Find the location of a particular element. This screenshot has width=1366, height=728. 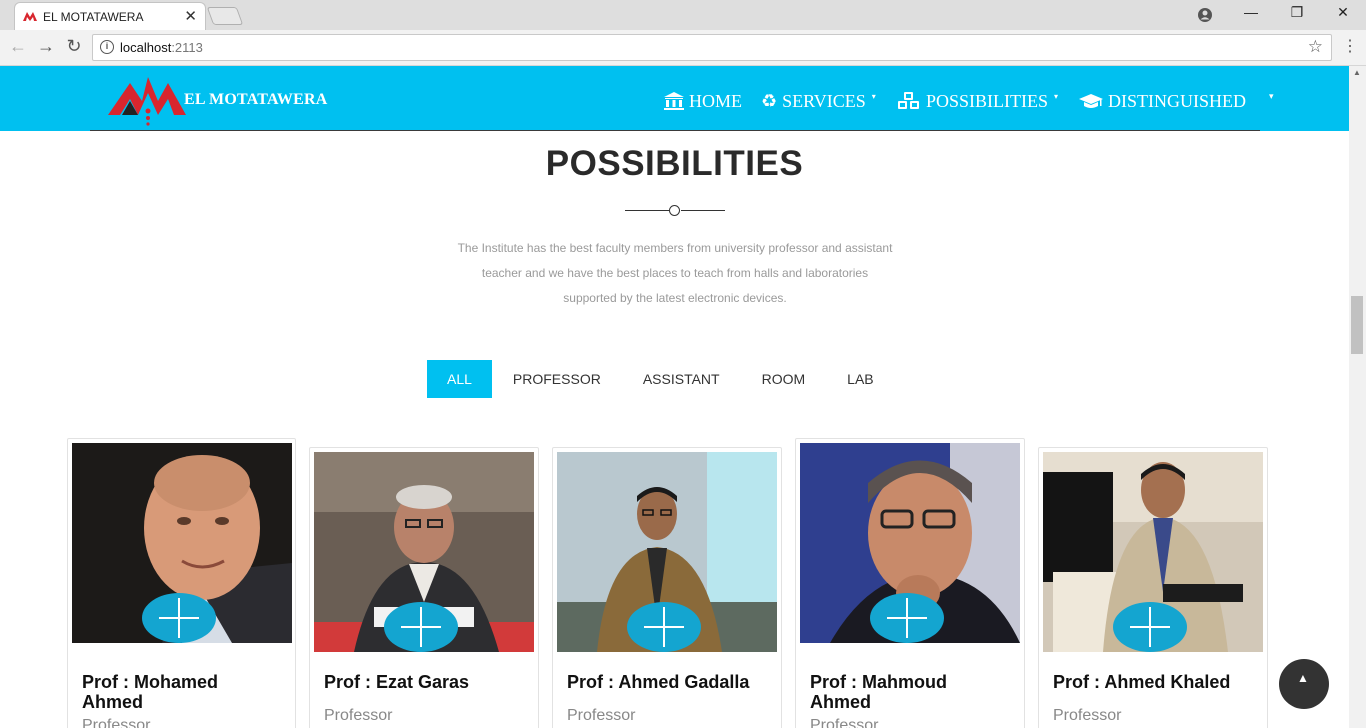

bank-icon is located at coordinates (674, 101).